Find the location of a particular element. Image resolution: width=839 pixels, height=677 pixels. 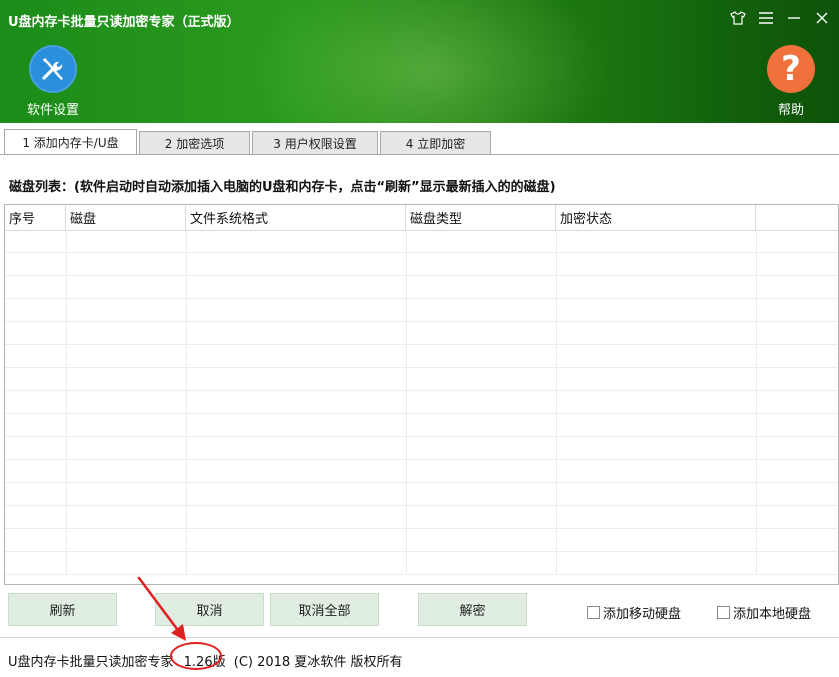

table-header: 序号 磁盘 文件系统格式 磁盘类型 加密状态 is located at coordinates (421, 218).